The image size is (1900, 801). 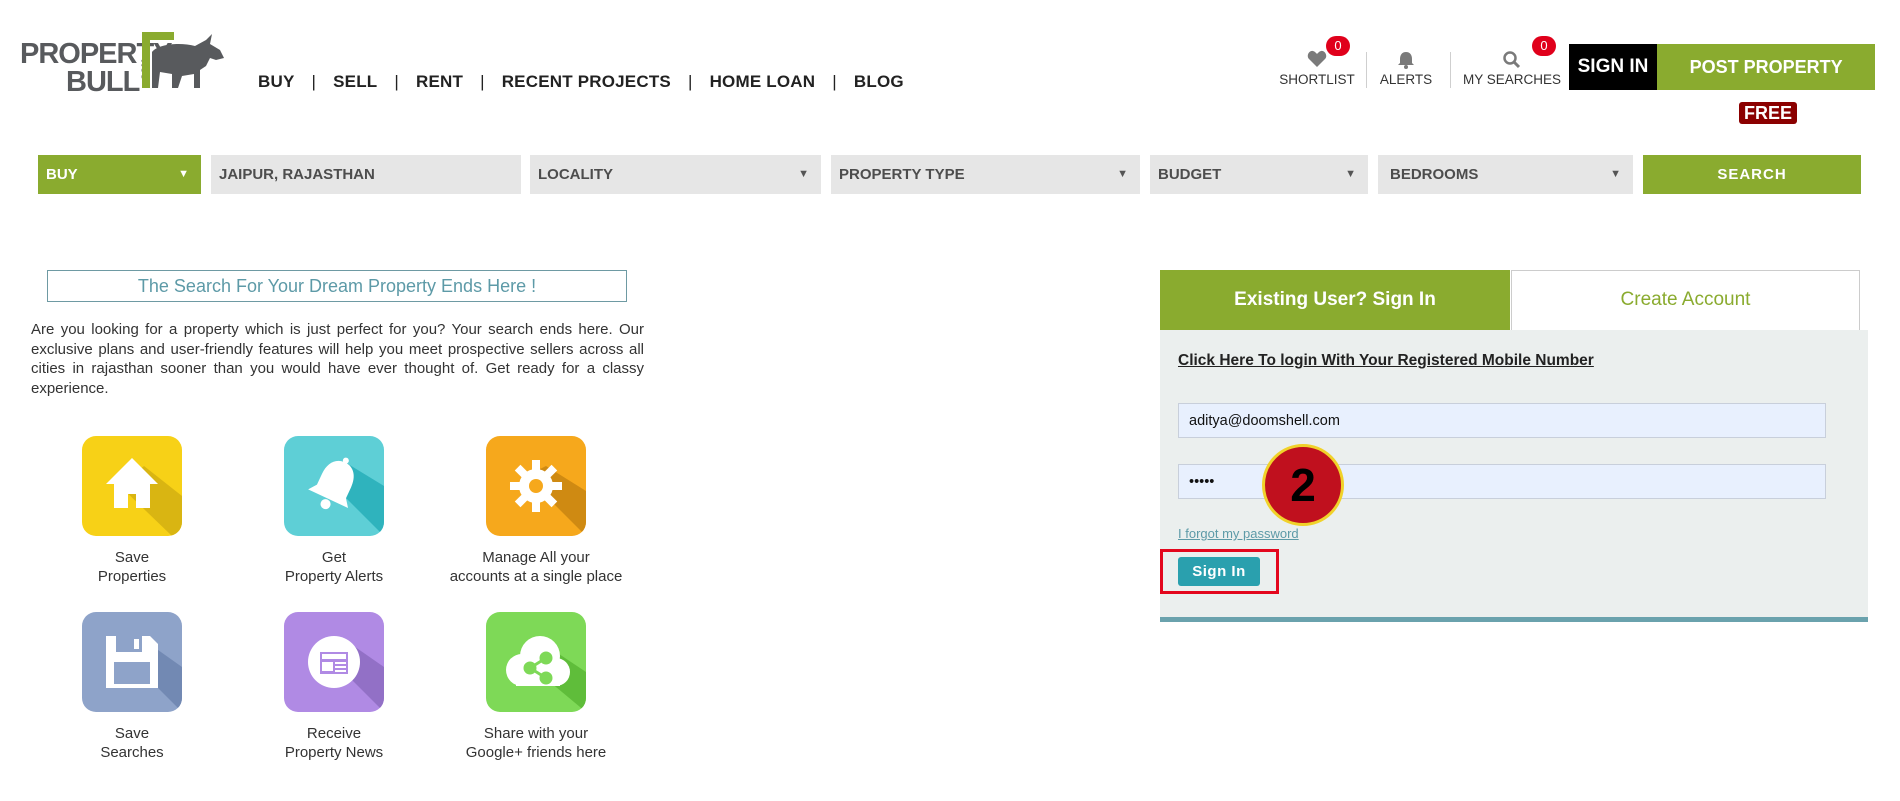 What do you see at coordinates (1766, 84) in the screenshot?
I see `post-property-button: POST PROPERTY FREE` at bounding box center [1766, 84].